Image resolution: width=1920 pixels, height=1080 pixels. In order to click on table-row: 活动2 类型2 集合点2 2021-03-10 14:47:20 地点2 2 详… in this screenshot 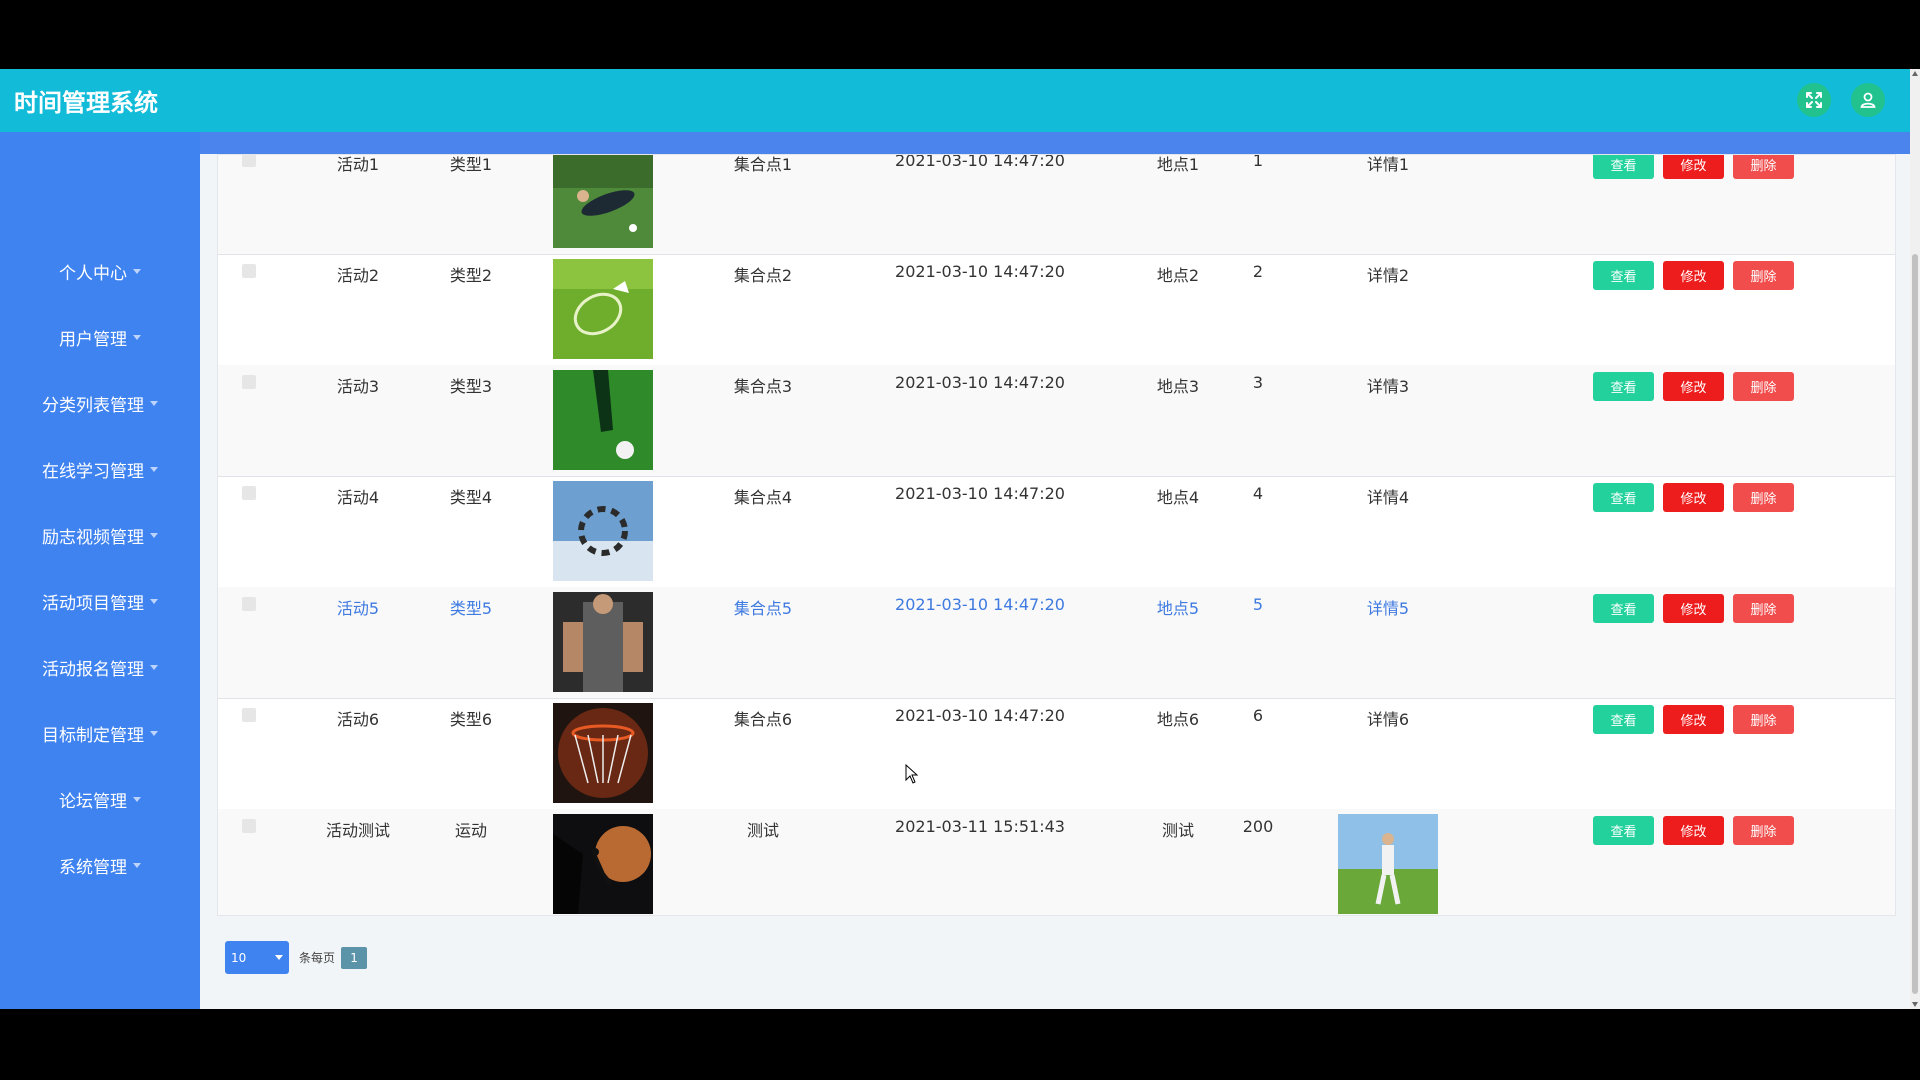, I will do `click(1056, 310)`.